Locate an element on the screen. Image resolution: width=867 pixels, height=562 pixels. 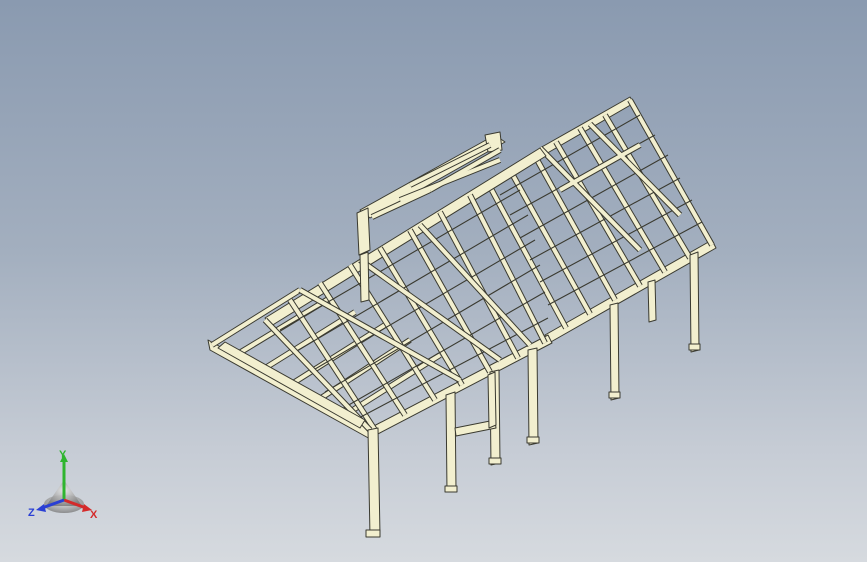
z-axis-label: Z is located at coordinates (31, 513).